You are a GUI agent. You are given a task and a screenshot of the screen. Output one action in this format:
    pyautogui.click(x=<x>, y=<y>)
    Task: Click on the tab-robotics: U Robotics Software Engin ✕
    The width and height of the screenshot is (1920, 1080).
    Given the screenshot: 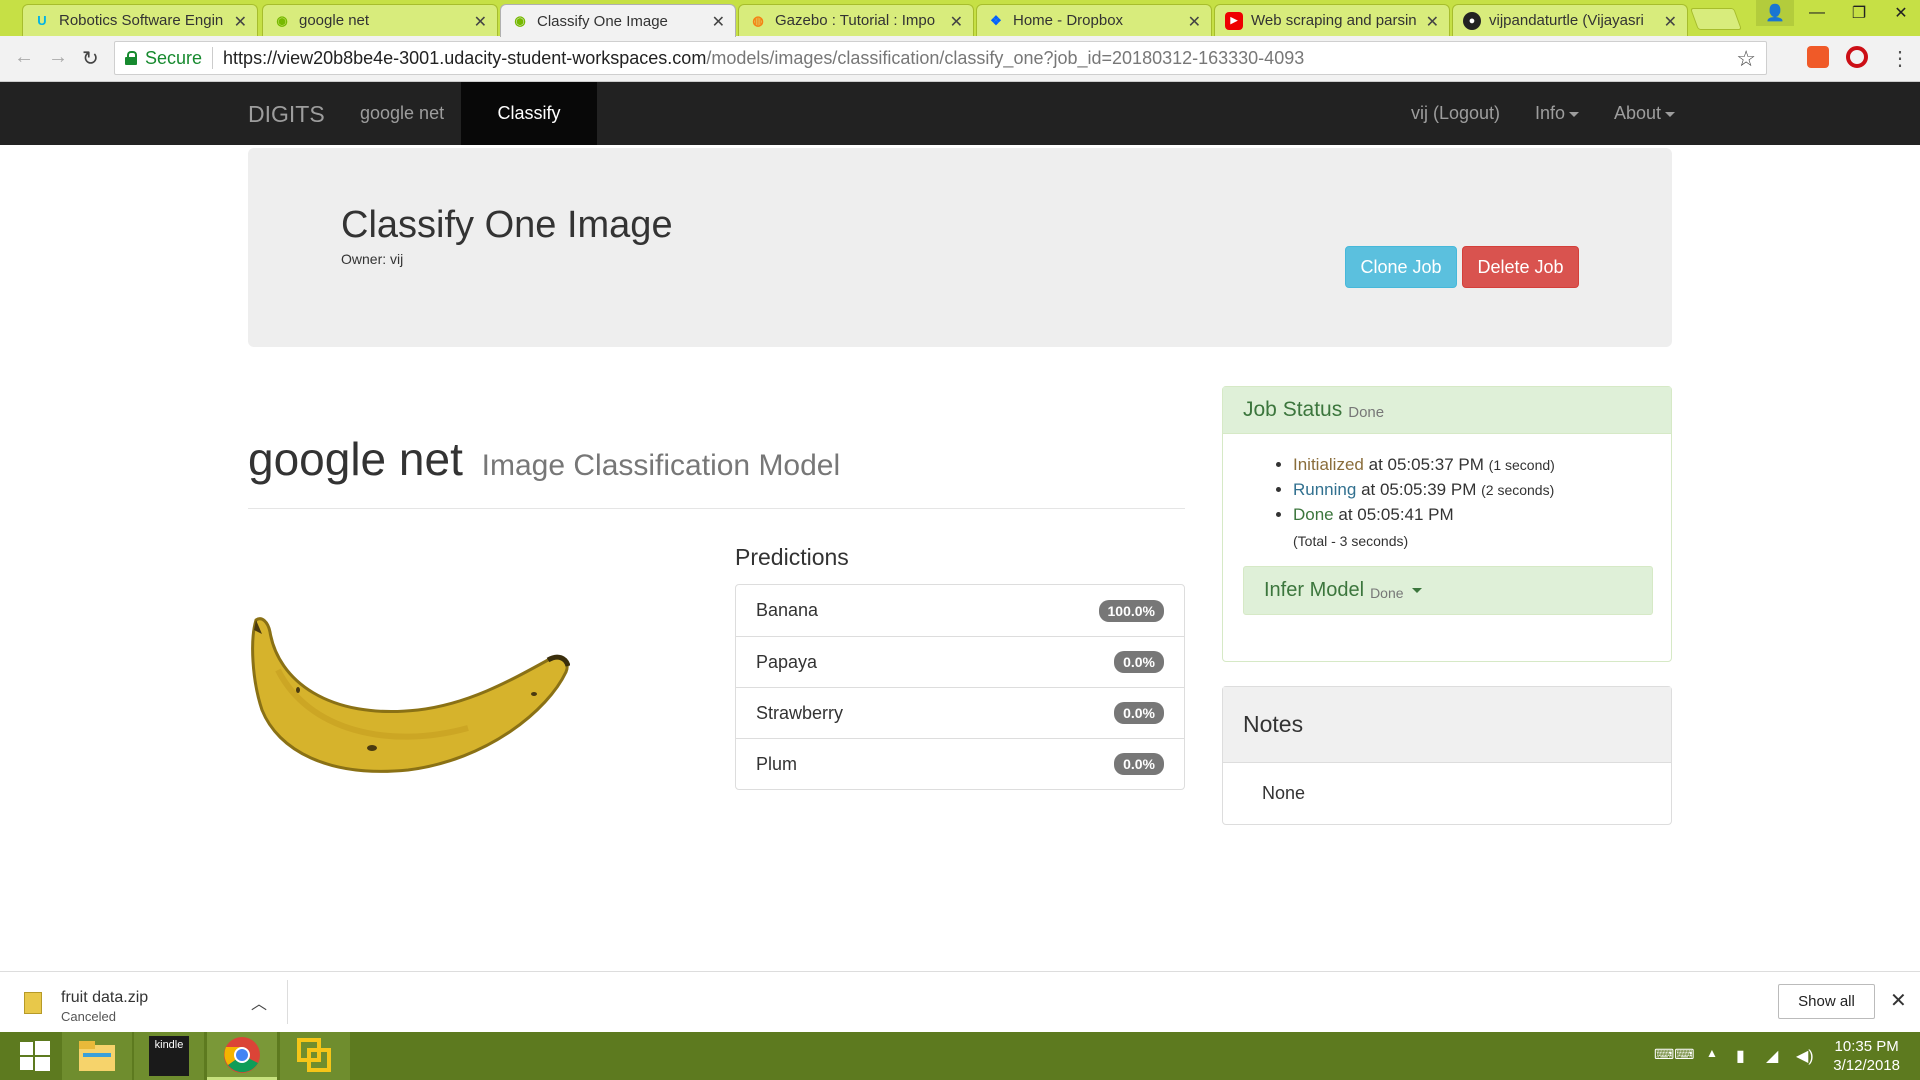 What is the action you would take?
    pyautogui.click(x=140, y=20)
    